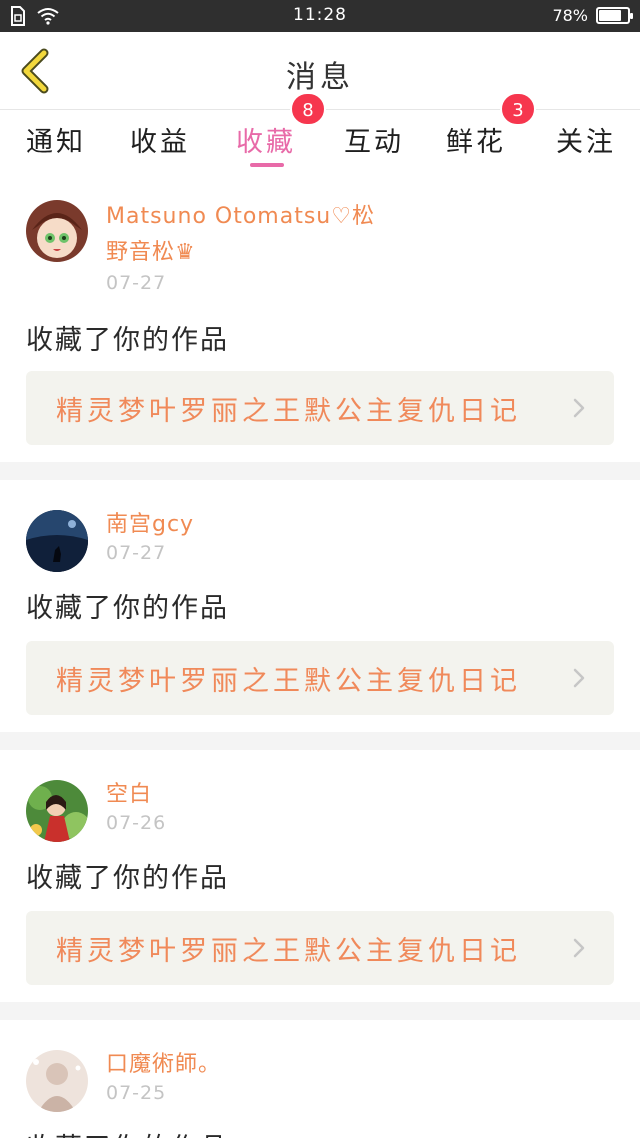 This screenshot has width=640, height=1138. Describe the element at coordinates (570, 15) in the screenshot. I see `battery-percent: 78%` at that location.